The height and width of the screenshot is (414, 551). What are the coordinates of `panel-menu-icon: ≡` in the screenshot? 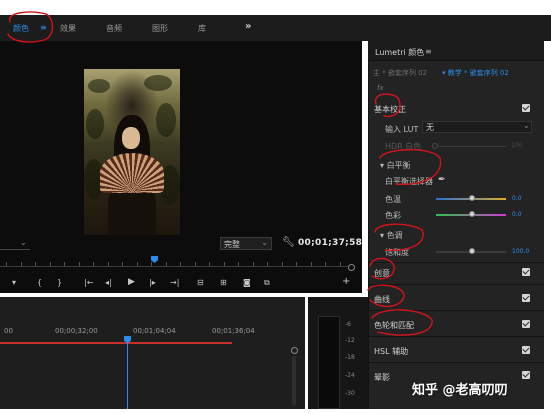 It's located at (428, 51).